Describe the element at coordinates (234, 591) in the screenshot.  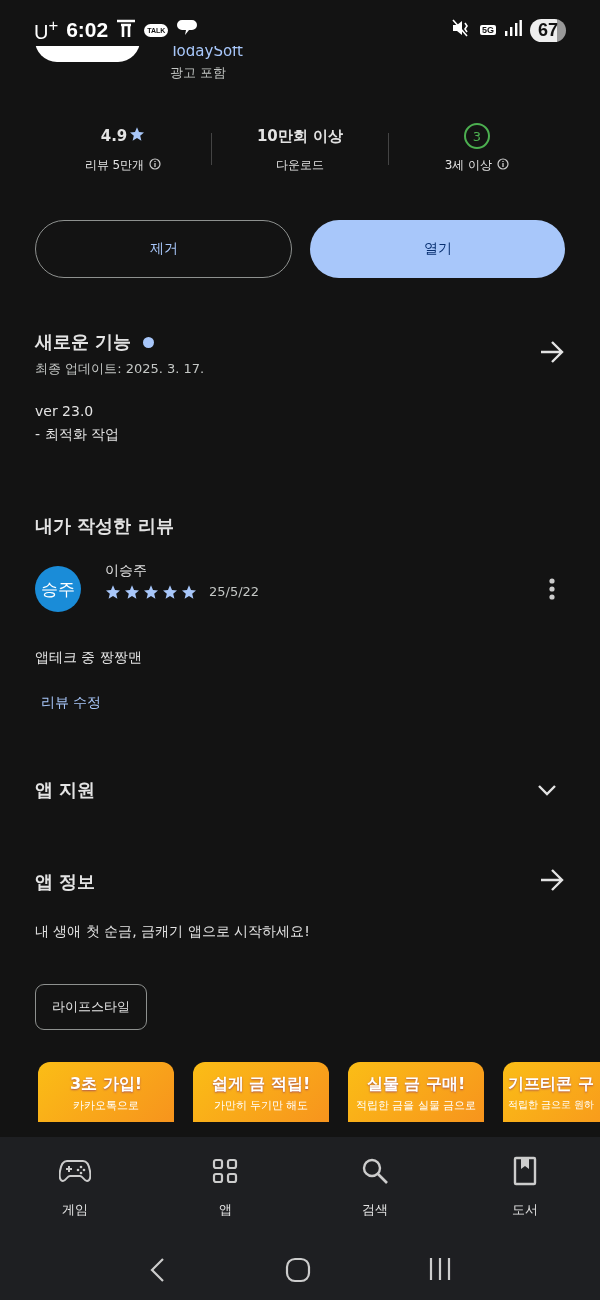
I see `review-date: 25/5/22` at that location.